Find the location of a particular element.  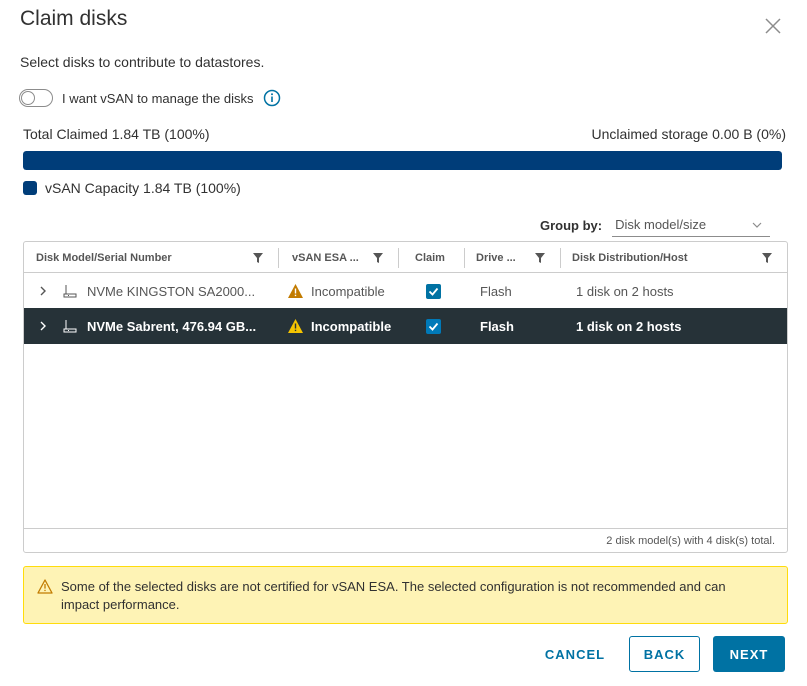

next-button: NEXT is located at coordinates (749, 654).